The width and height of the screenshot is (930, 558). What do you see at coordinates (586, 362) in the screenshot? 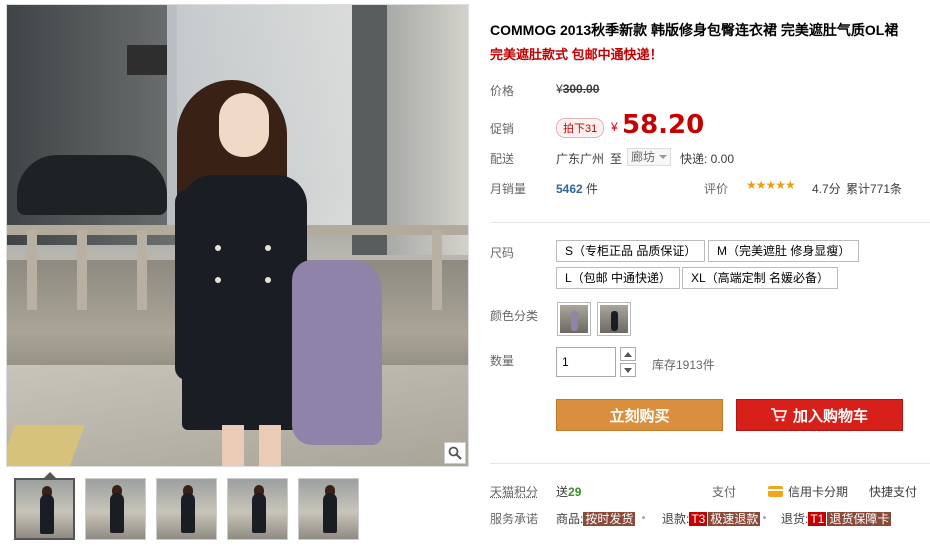
I see `quantity-input` at bounding box center [586, 362].